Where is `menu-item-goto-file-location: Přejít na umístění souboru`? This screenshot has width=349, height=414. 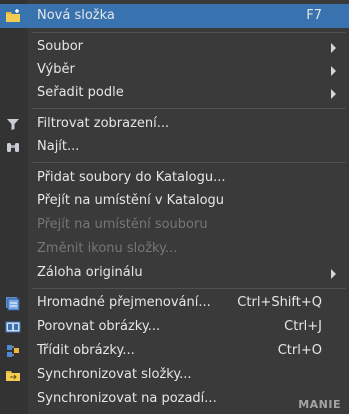 menu-item-goto-file-location: Přejít na umístění souboru is located at coordinates (174, 225).